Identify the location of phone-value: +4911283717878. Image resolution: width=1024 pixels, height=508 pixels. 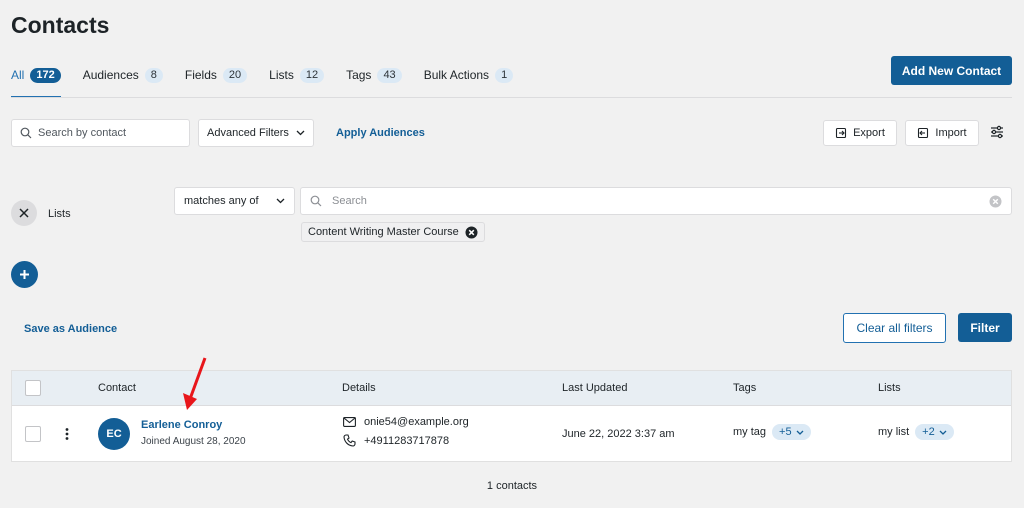
(407, 440).